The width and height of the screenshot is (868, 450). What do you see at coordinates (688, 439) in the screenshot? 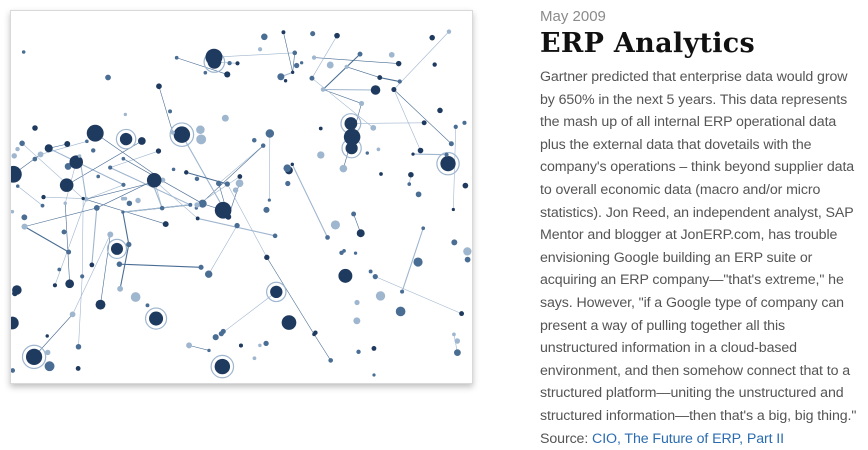
I see `source-link: CIO, The Future of ERP, Part II` at bounding box center [688, 439].